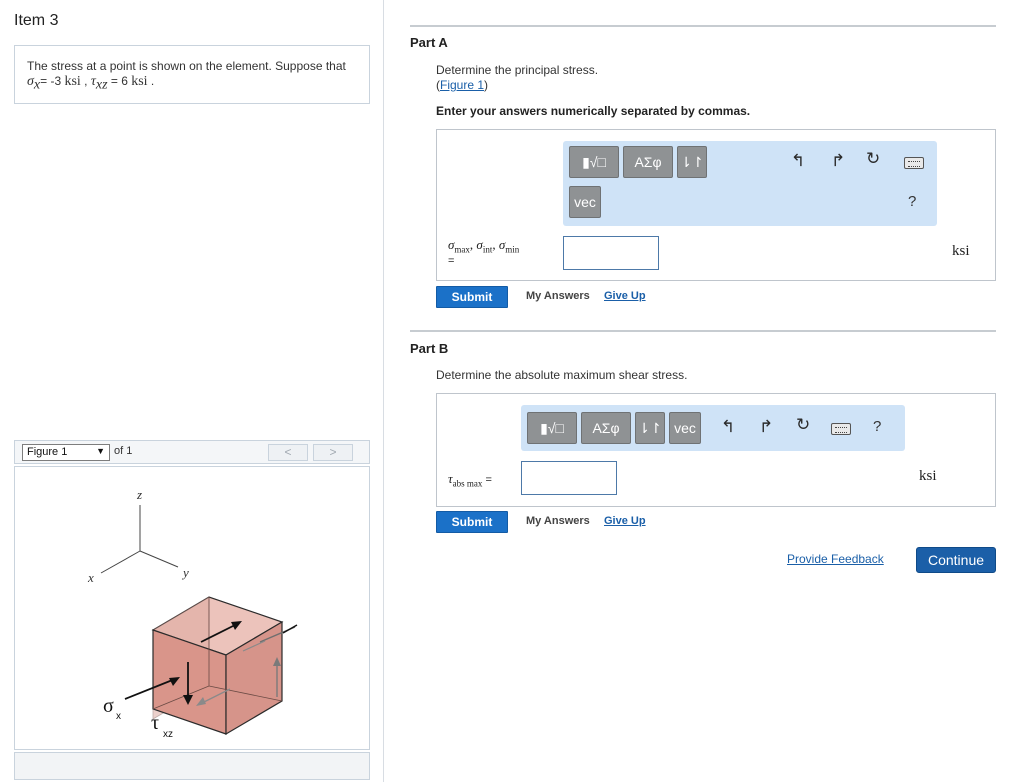 This screenshot has width=1024, height=782. Describe the element at coordinates (558, 521) in the screenshot. I see `part-b-my-answers: My Answers` at that location.